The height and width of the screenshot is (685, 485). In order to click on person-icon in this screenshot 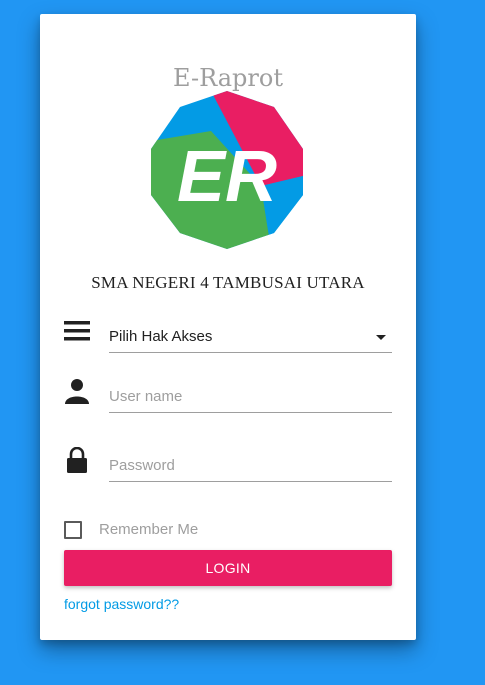, I will do `click(77, 391)`.